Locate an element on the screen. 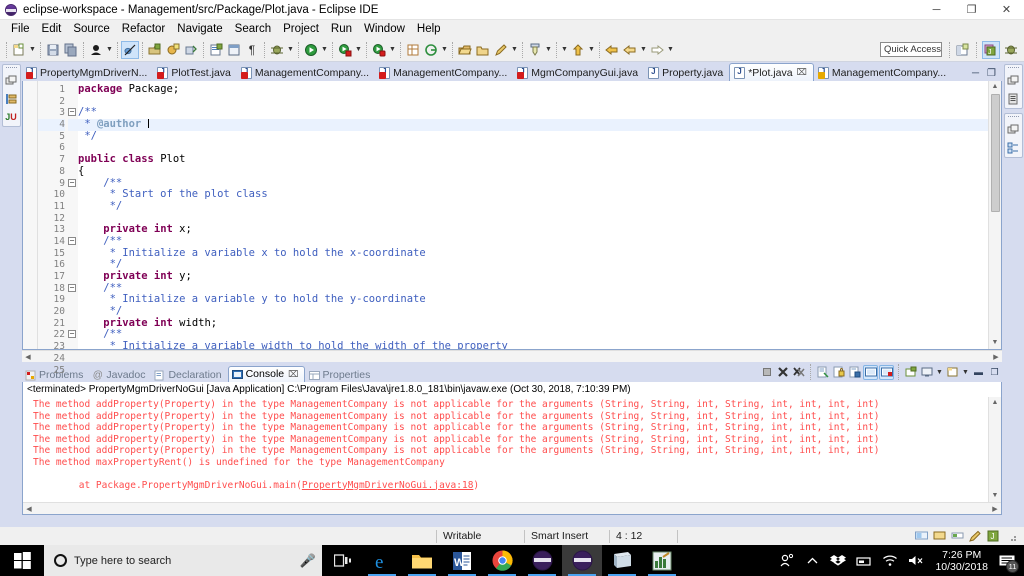 The image size is (1024, 576). java-status-icon: J is located at coordinates (993, 536).